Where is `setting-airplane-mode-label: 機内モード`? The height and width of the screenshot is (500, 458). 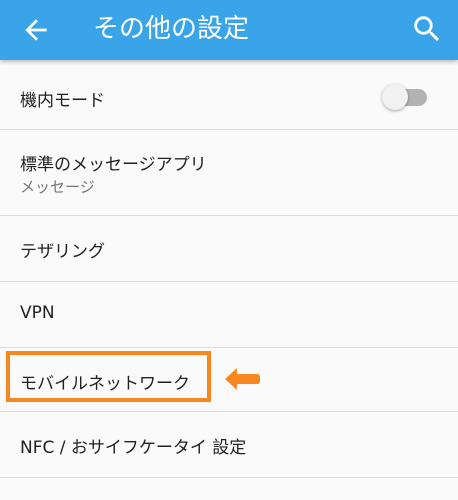 setting-airplane-mode-label: 機内モード is located at coordinates (62, 101).